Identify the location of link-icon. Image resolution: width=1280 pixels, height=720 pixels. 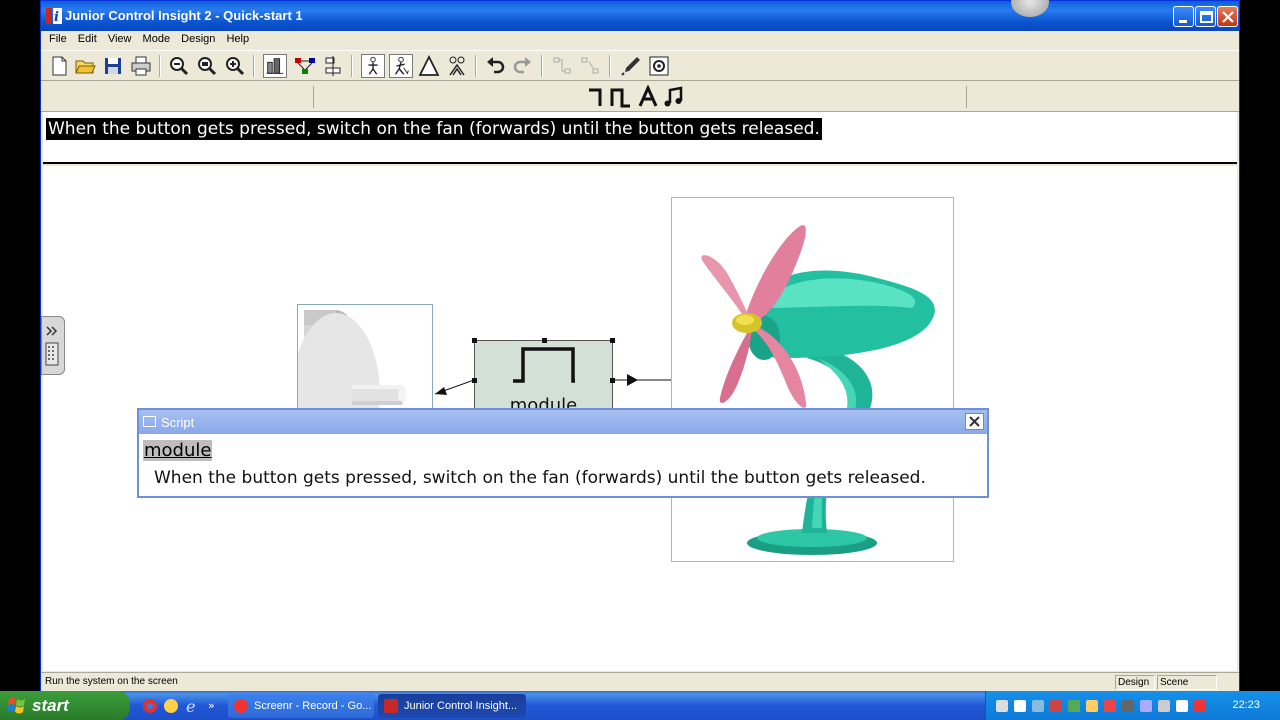
(563, 66).